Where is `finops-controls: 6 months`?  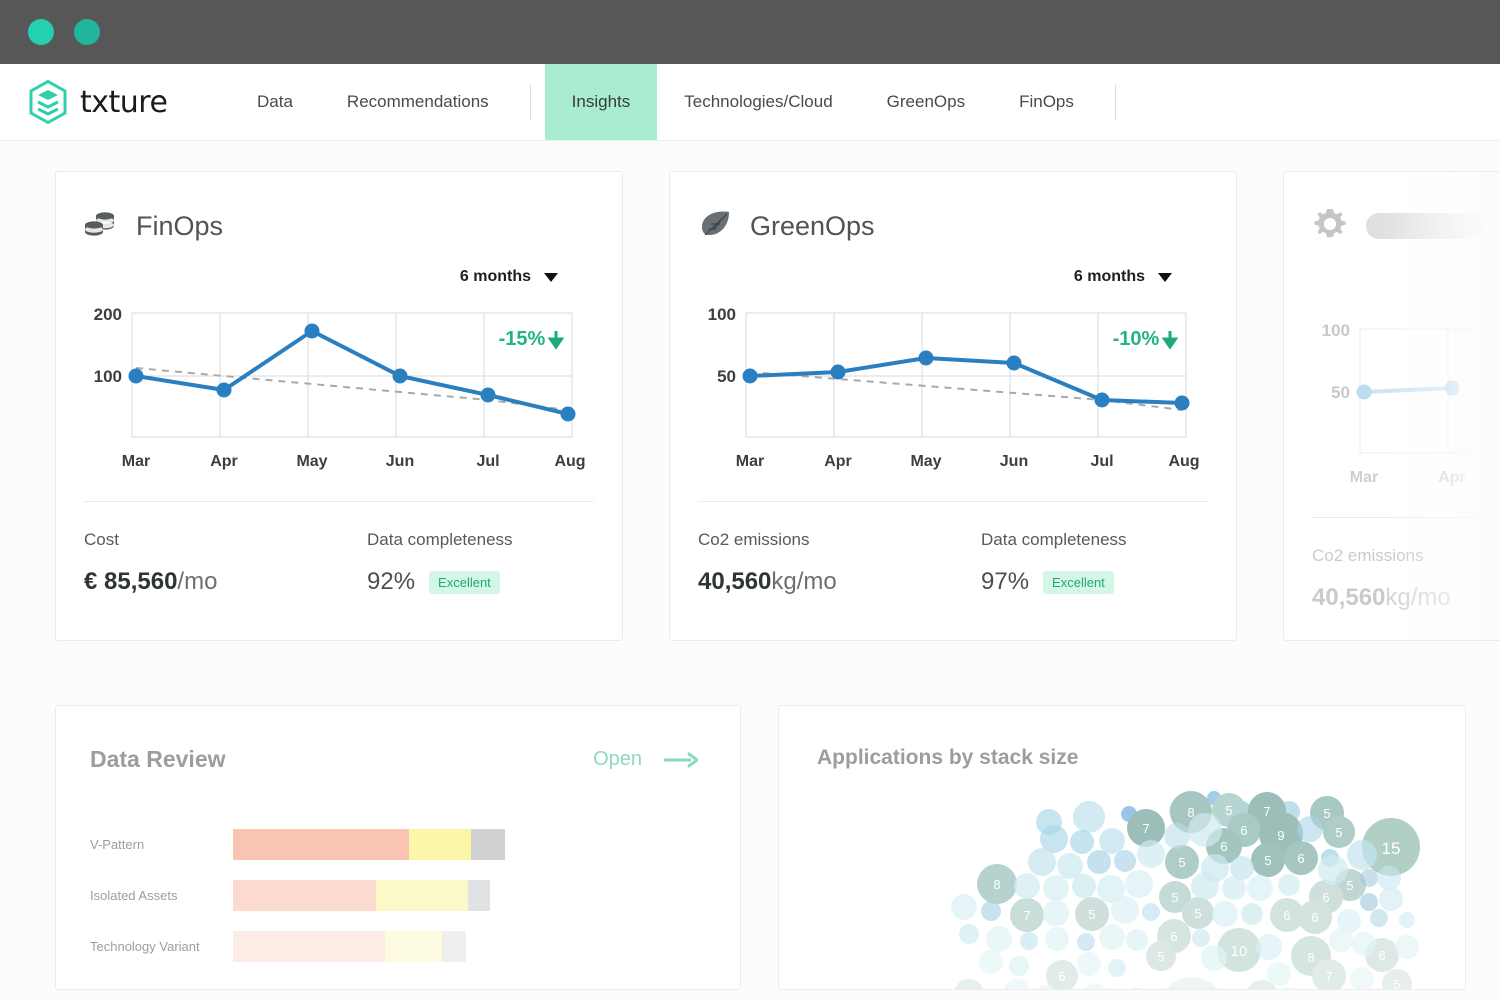 finops-controls: 6 months is located at coordinates (339, 277).